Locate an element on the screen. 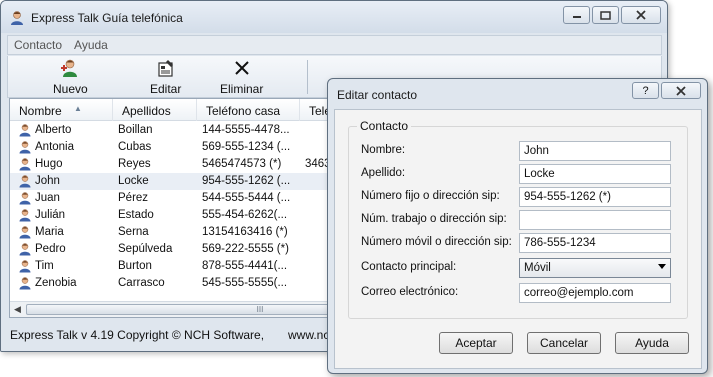  column-nombre: Nombre ▲ is located at coordinates (61, 110).